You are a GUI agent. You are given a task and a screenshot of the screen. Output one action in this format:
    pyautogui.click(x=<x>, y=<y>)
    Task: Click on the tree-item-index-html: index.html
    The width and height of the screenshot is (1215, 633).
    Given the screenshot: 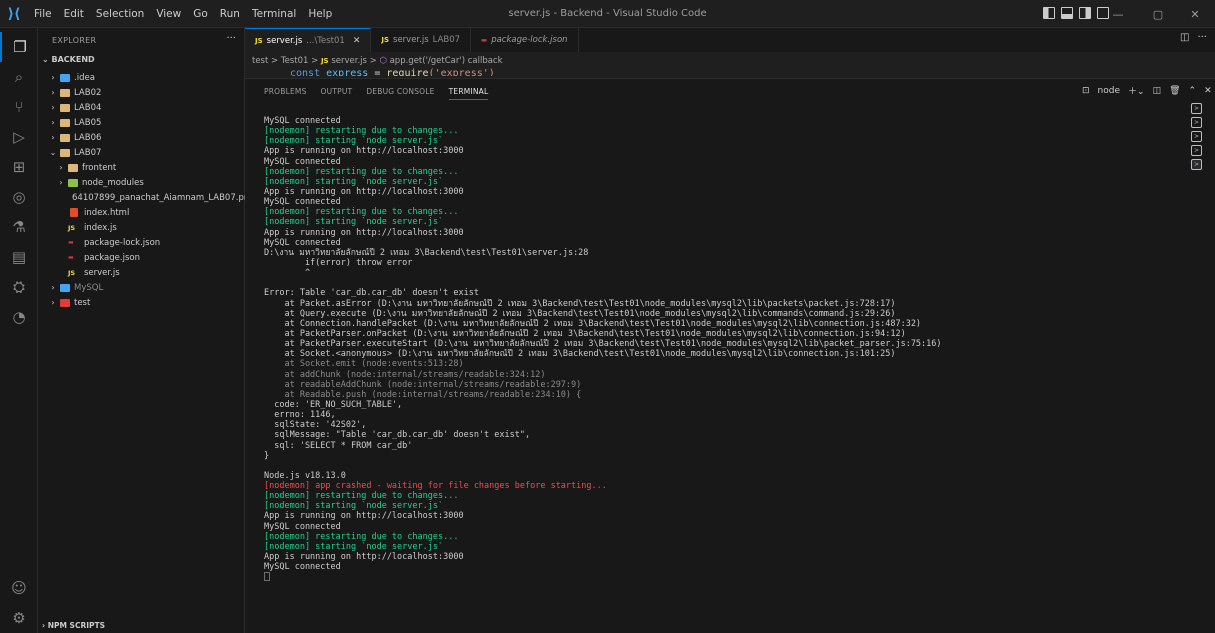 What is the action you would take?
    pyautogui.click(x=141, y=212)
    